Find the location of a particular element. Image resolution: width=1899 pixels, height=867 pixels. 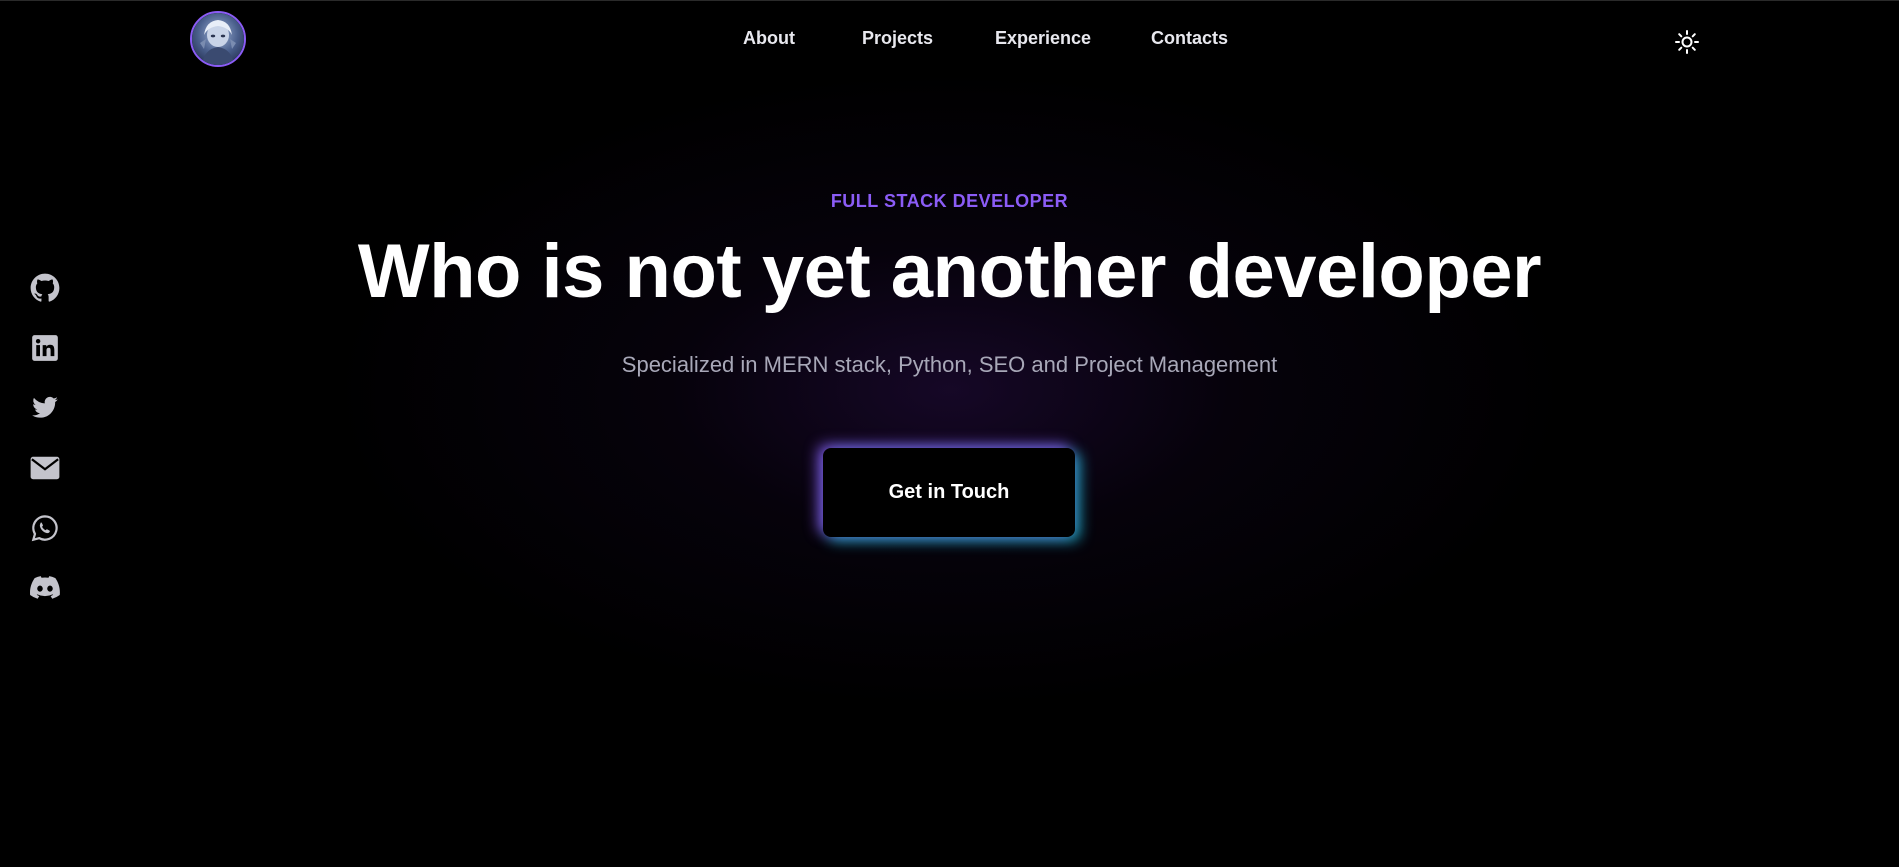

hero-eyebrow: FULL STACK DEVELOPER is located at coordinates (949, 201).